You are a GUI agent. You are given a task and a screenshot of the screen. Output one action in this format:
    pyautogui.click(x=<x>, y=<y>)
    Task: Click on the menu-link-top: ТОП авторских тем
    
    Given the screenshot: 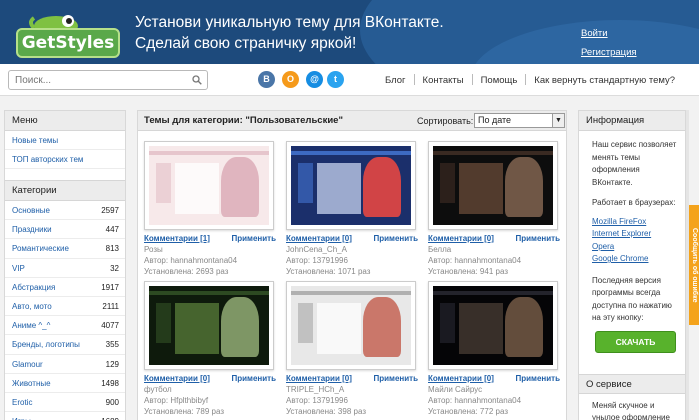 What is the action you would take?
    pyautogui.click(x=47, y=159)
    